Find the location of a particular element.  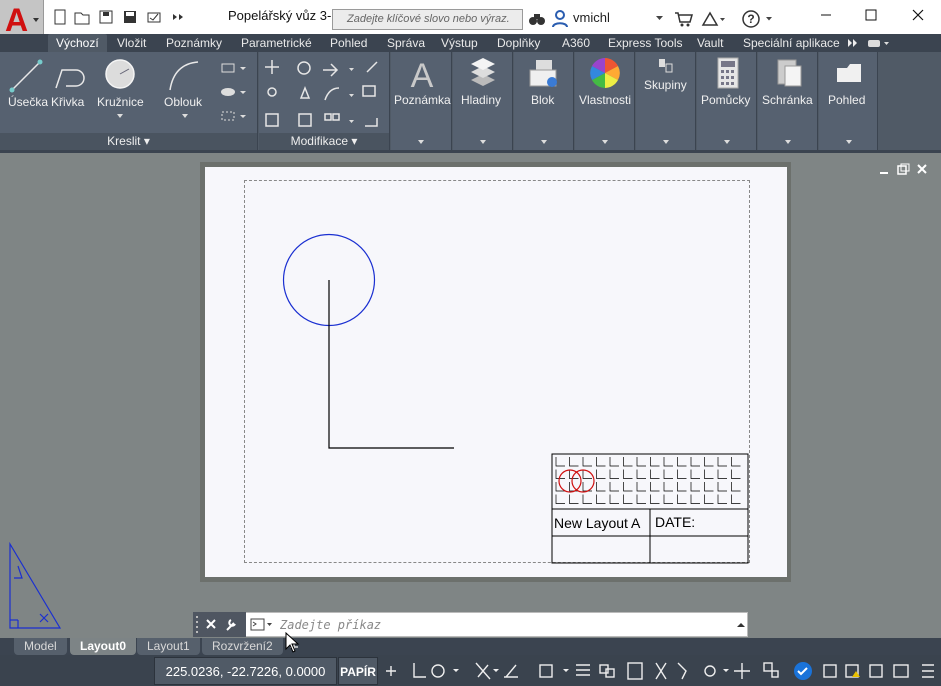

tab-vlozit: Vložit is located at coordinates (131, 43).